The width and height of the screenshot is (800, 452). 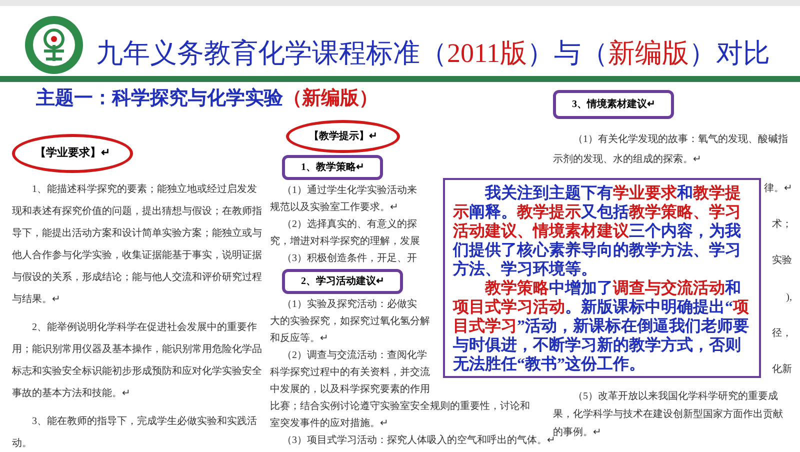 What do you see at coordinates (349, 305) in the screenshot?
I see `document-line: （1）实验及探究活动：必做实` at bounding box center [349, 305].